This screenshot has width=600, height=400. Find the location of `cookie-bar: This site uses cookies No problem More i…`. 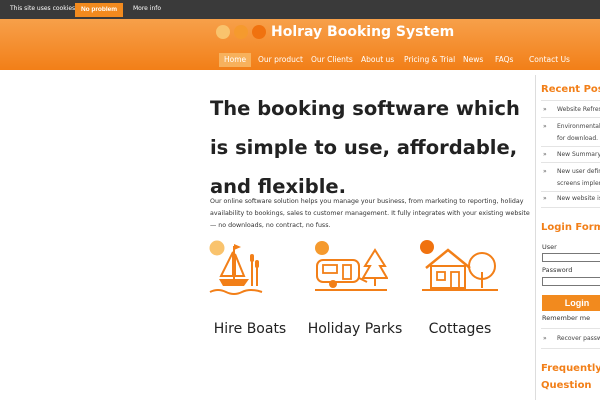

cookie-bar: This site uses cookies No problem More i… is located at coordinates (300, 9).